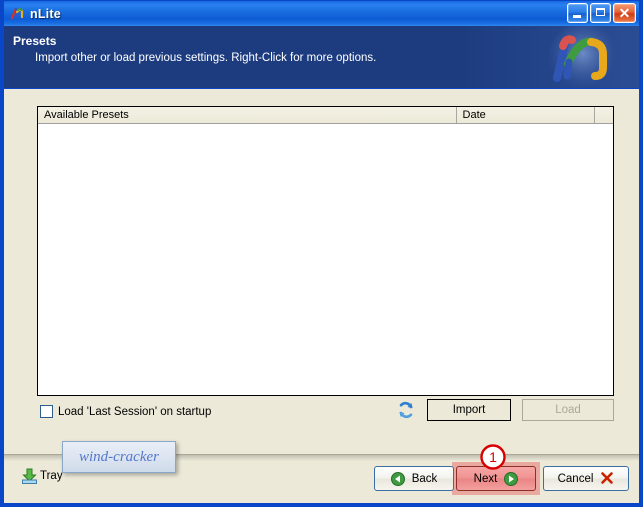  I want to click on annotation-badge-number: 1, so click(493, 457).